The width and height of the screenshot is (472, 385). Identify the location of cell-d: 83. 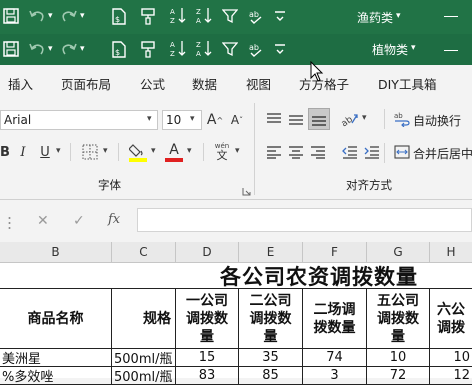
(207, 376).